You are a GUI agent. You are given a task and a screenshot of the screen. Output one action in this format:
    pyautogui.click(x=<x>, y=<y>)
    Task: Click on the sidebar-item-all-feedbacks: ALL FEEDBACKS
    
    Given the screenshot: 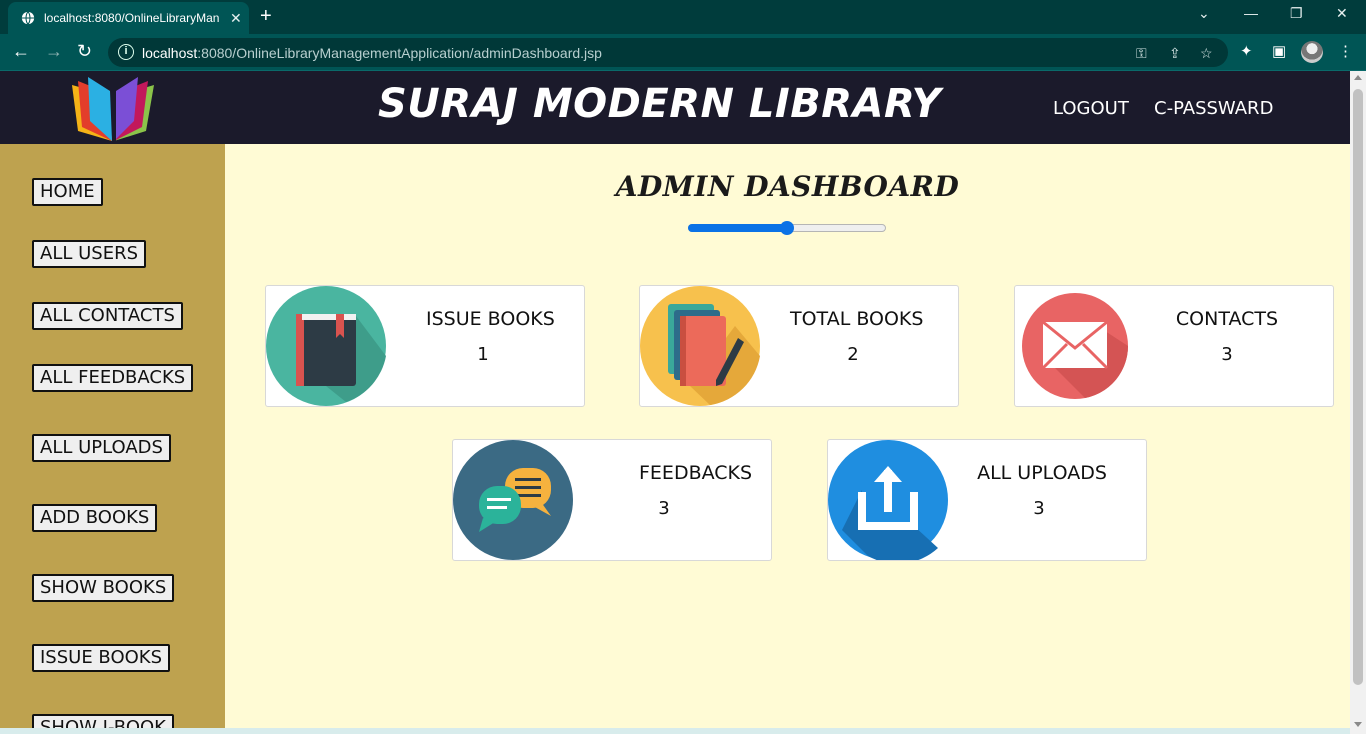 What is the action you would take?
    pyautogui.click(x=113, y=378)
    